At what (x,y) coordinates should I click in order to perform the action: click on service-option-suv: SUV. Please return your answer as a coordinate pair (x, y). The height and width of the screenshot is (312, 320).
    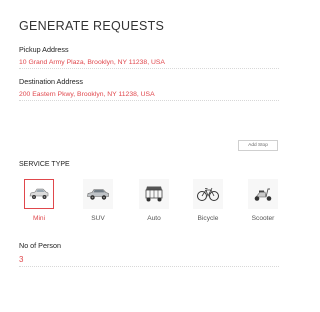
    Looking at the image, I should click on (98, 200).